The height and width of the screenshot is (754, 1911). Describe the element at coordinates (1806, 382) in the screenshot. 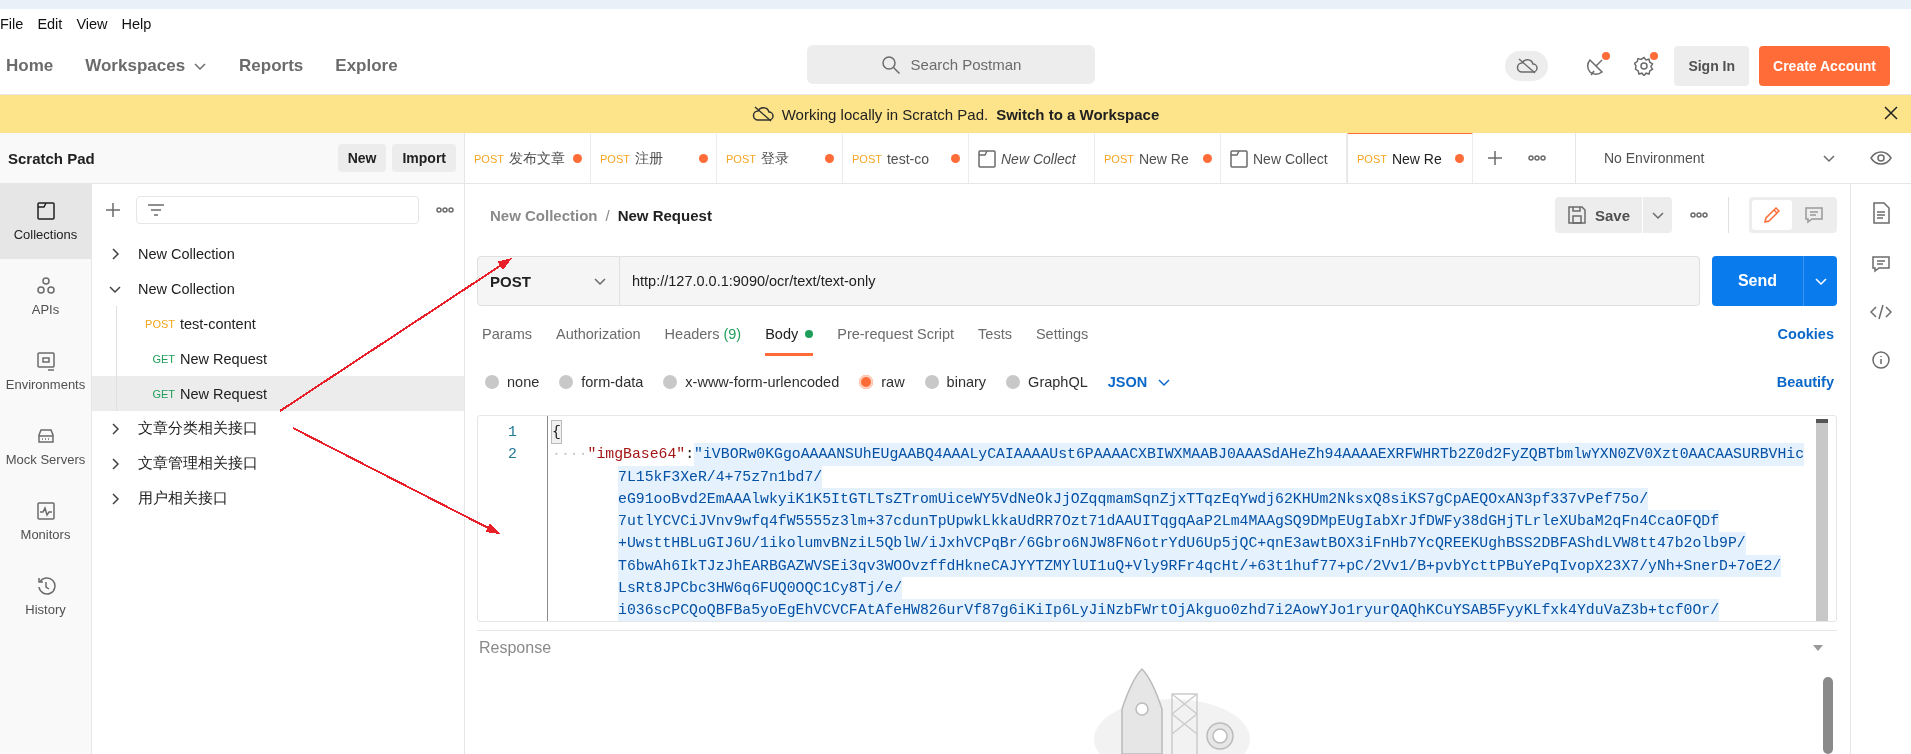

I see `beautify-link: Beautify` at that location.